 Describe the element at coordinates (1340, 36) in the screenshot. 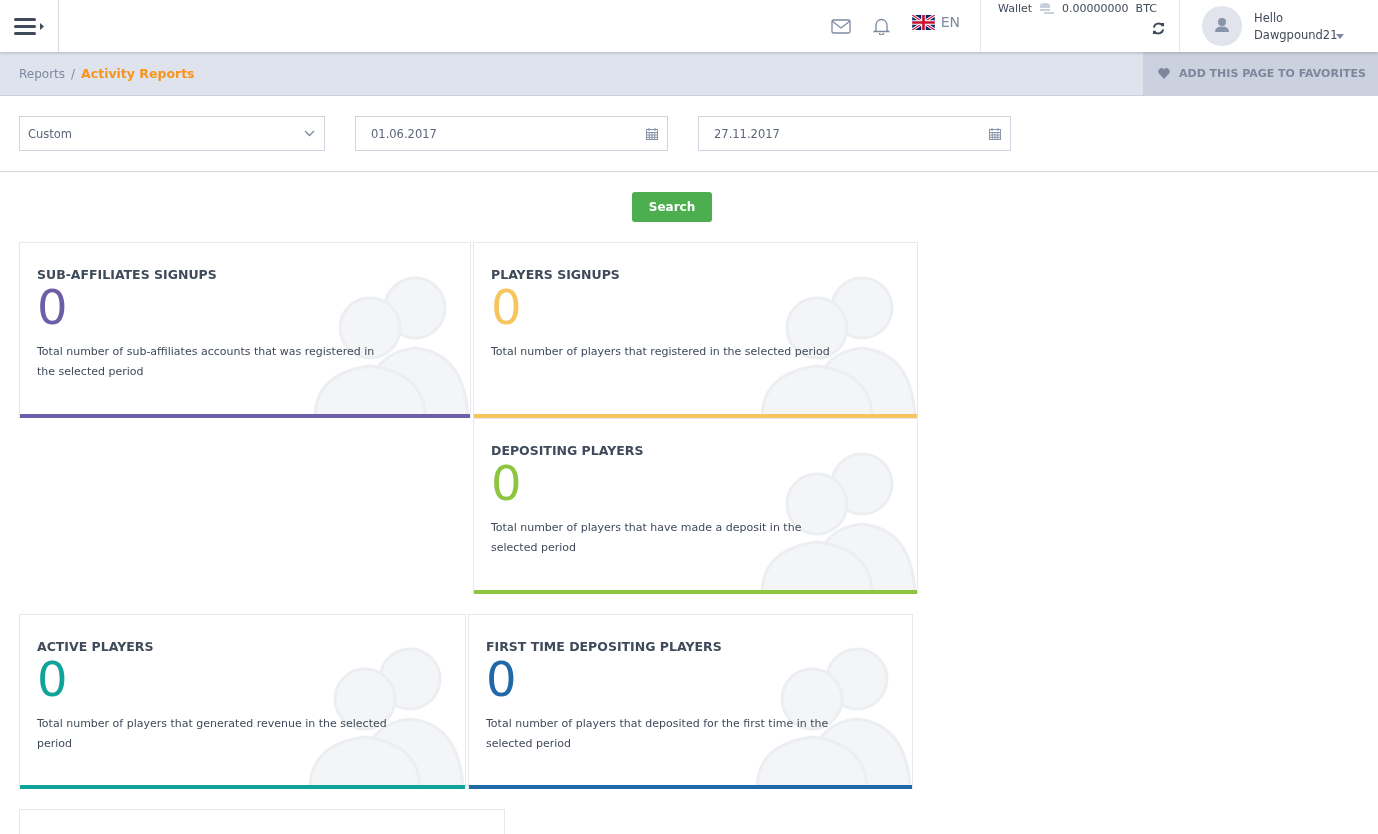

I see `caret-icon` at that location.